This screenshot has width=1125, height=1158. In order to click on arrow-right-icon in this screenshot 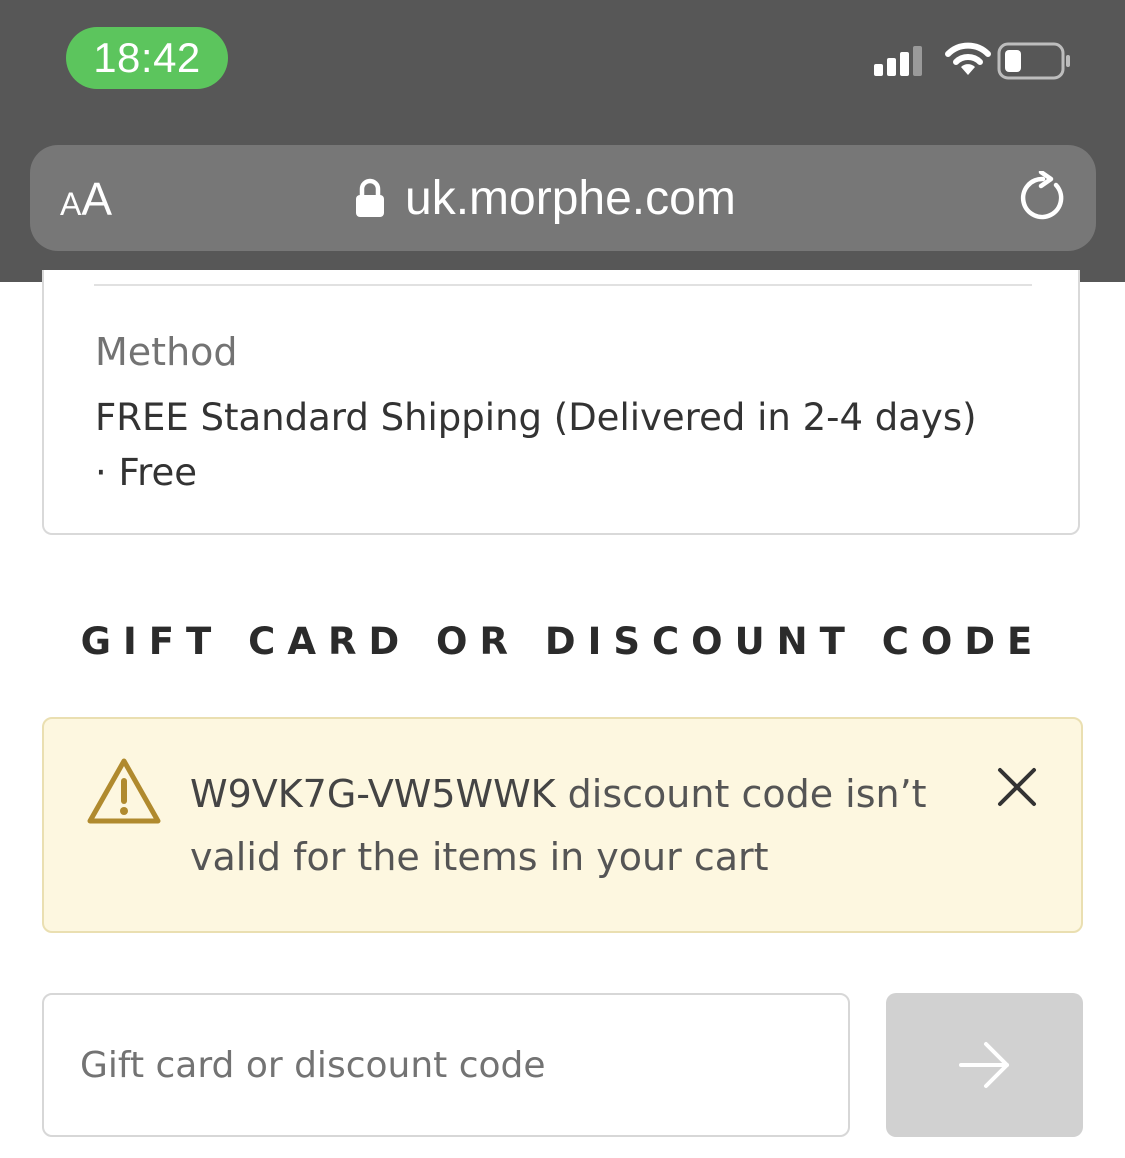, I will do `click(983, 1065)`.